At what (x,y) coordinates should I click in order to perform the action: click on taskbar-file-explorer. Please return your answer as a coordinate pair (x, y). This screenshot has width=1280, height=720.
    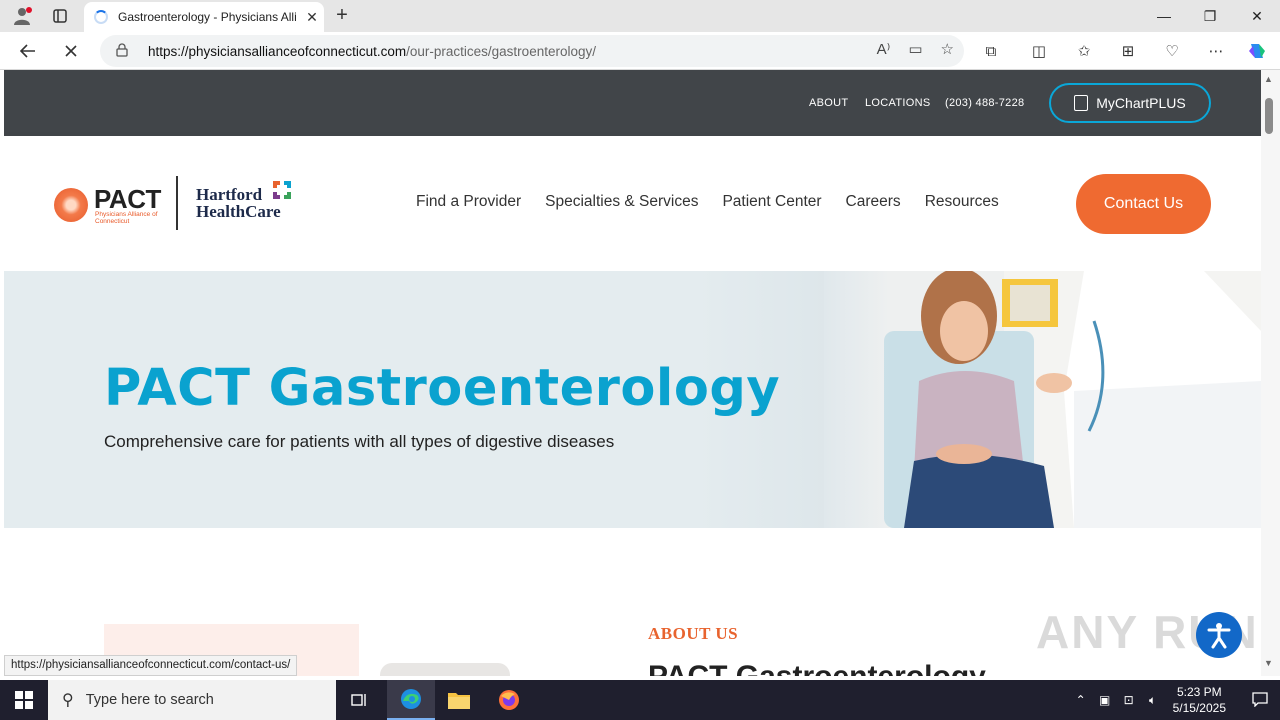
    Looking at the image, I should click on (459, 700).